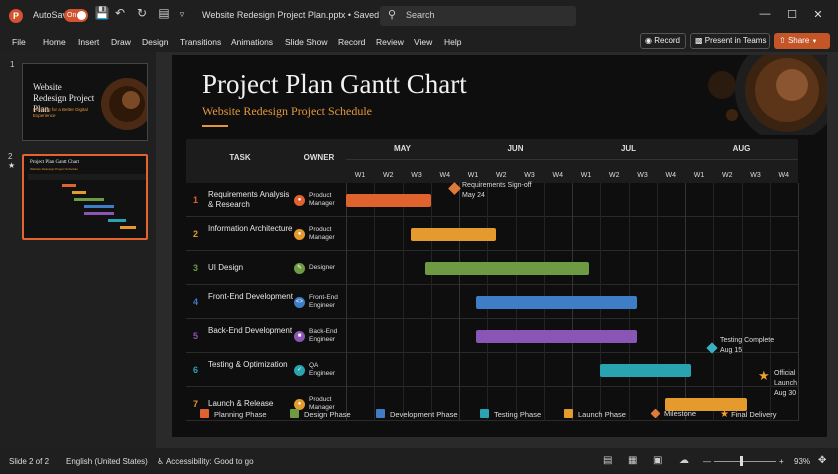  I want to click on tab-record: Record, so click(351, 42).